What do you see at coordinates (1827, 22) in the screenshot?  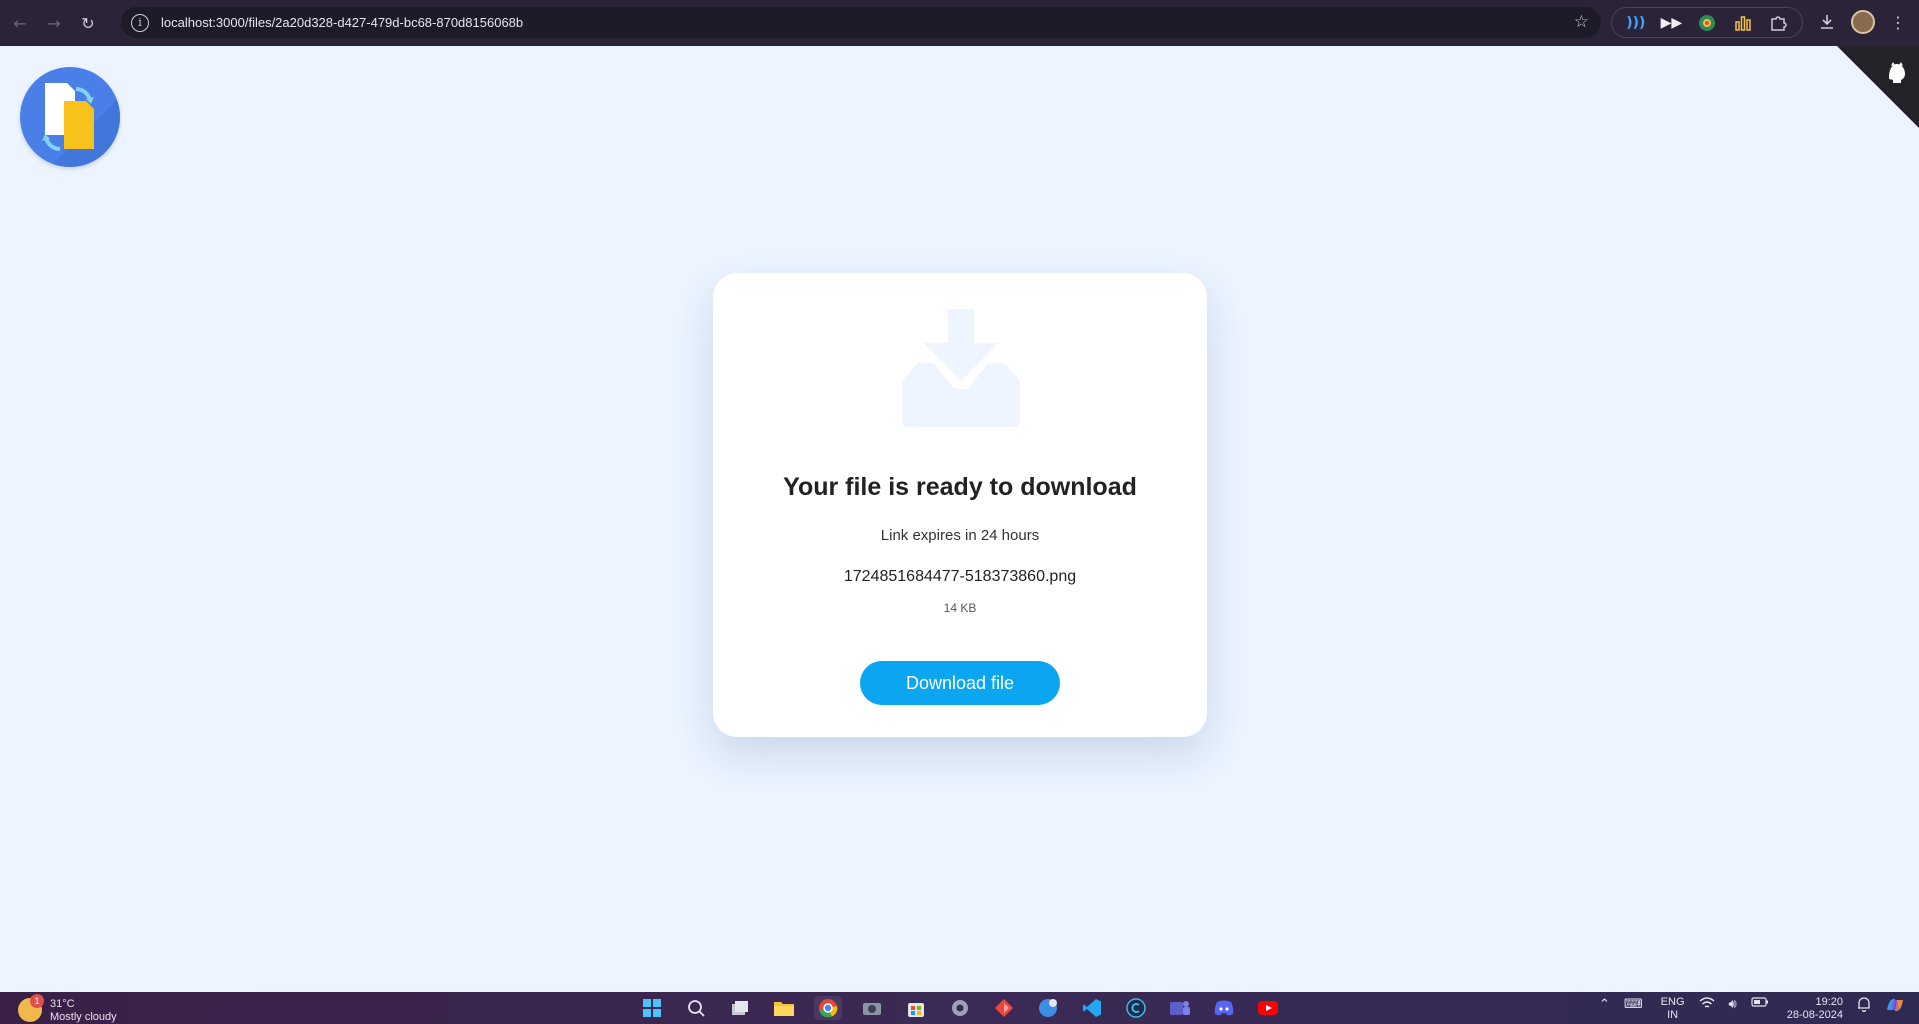 I see `download-icon` at bounding box center [1827, 22].